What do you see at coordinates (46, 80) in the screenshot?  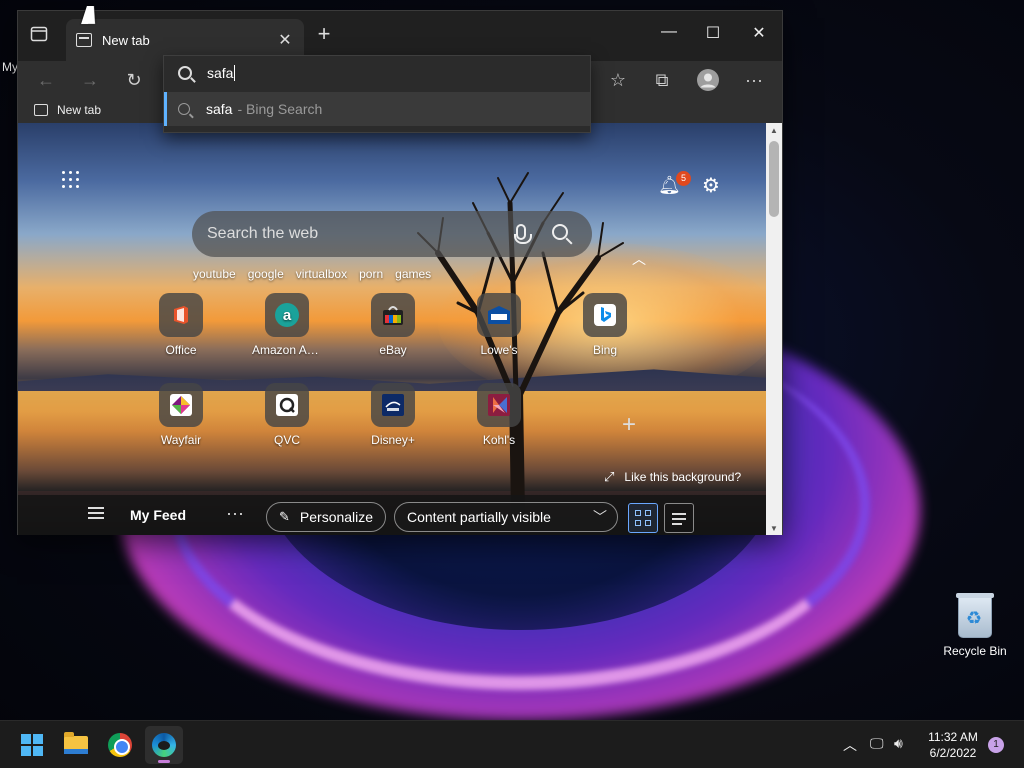 I see `back-icon: ←` at bounding box center [46, 80].